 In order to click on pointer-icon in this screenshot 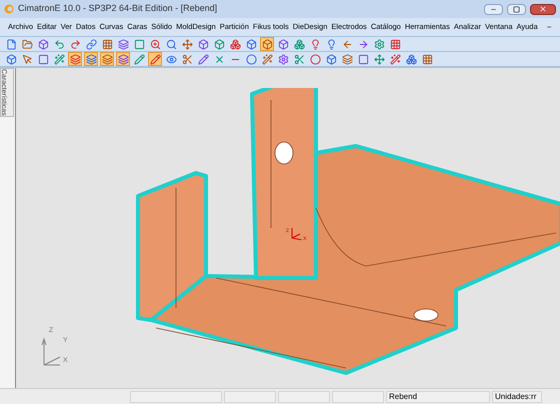, I will do `click(27, 59)`.